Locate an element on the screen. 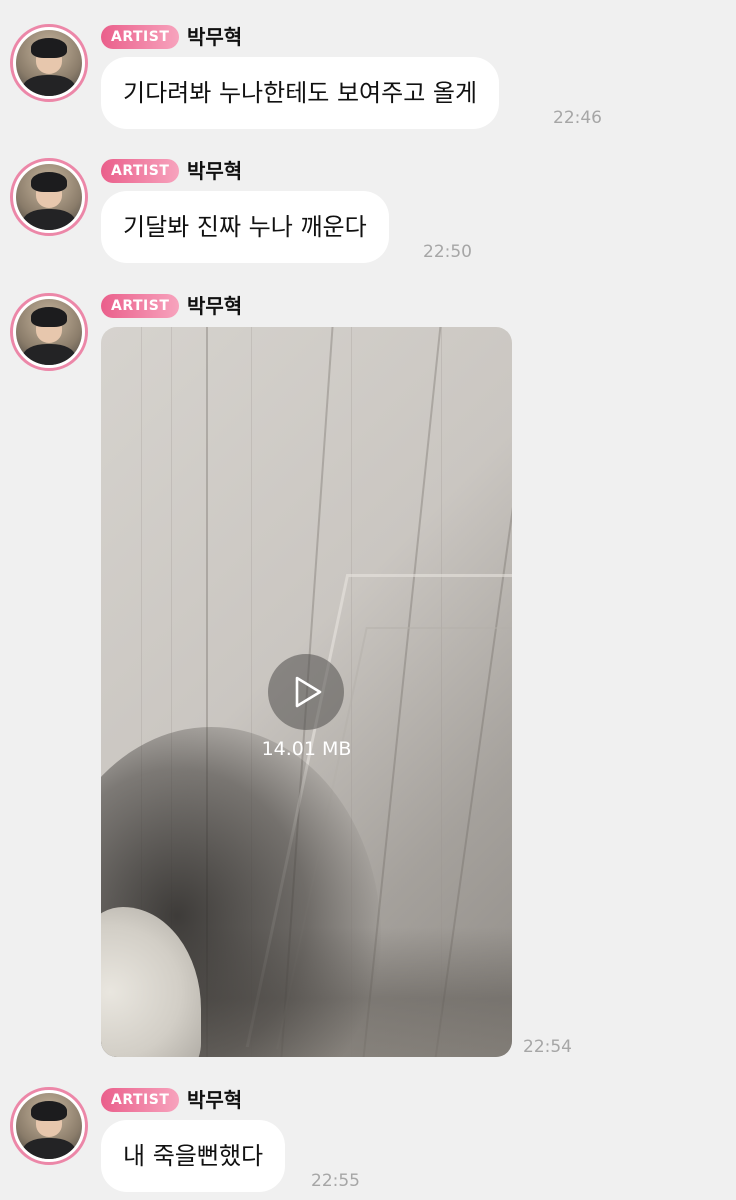  message-bubble: 기다려봐 누나한테도 보여주고 올게 is located at coordinates (300, 93).